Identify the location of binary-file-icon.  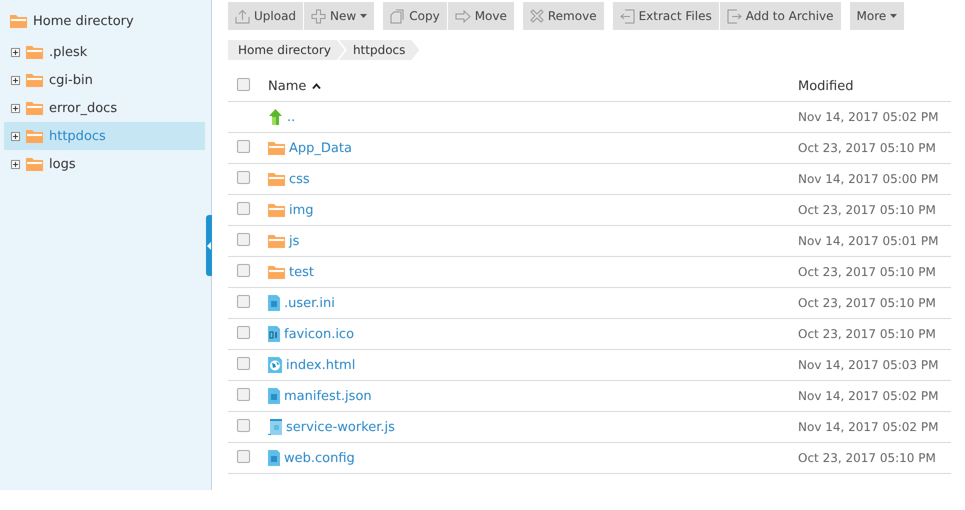
(274, 334).